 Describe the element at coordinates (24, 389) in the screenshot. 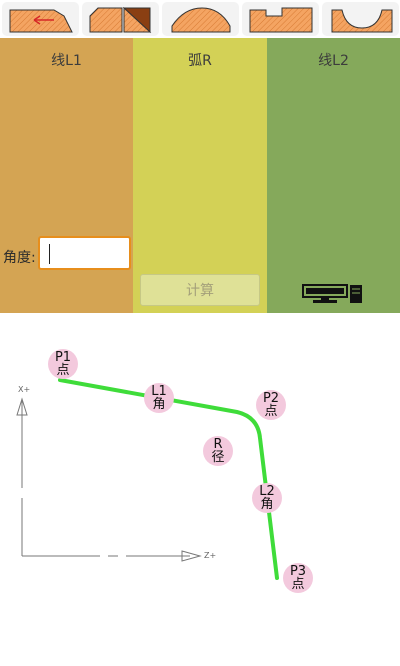

I see `x-axis-label: X+` at that location.